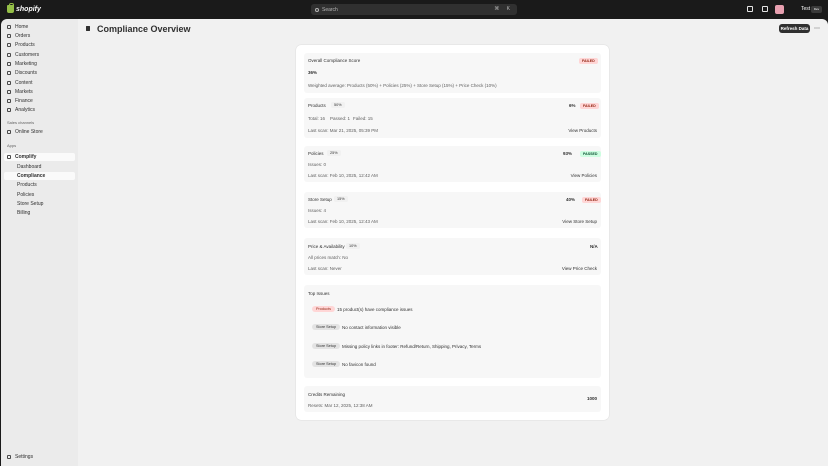 Image resolution: width=828 pixels, height=466 pixels. I want to click on products-total: Total: 16, so click(317, 118).